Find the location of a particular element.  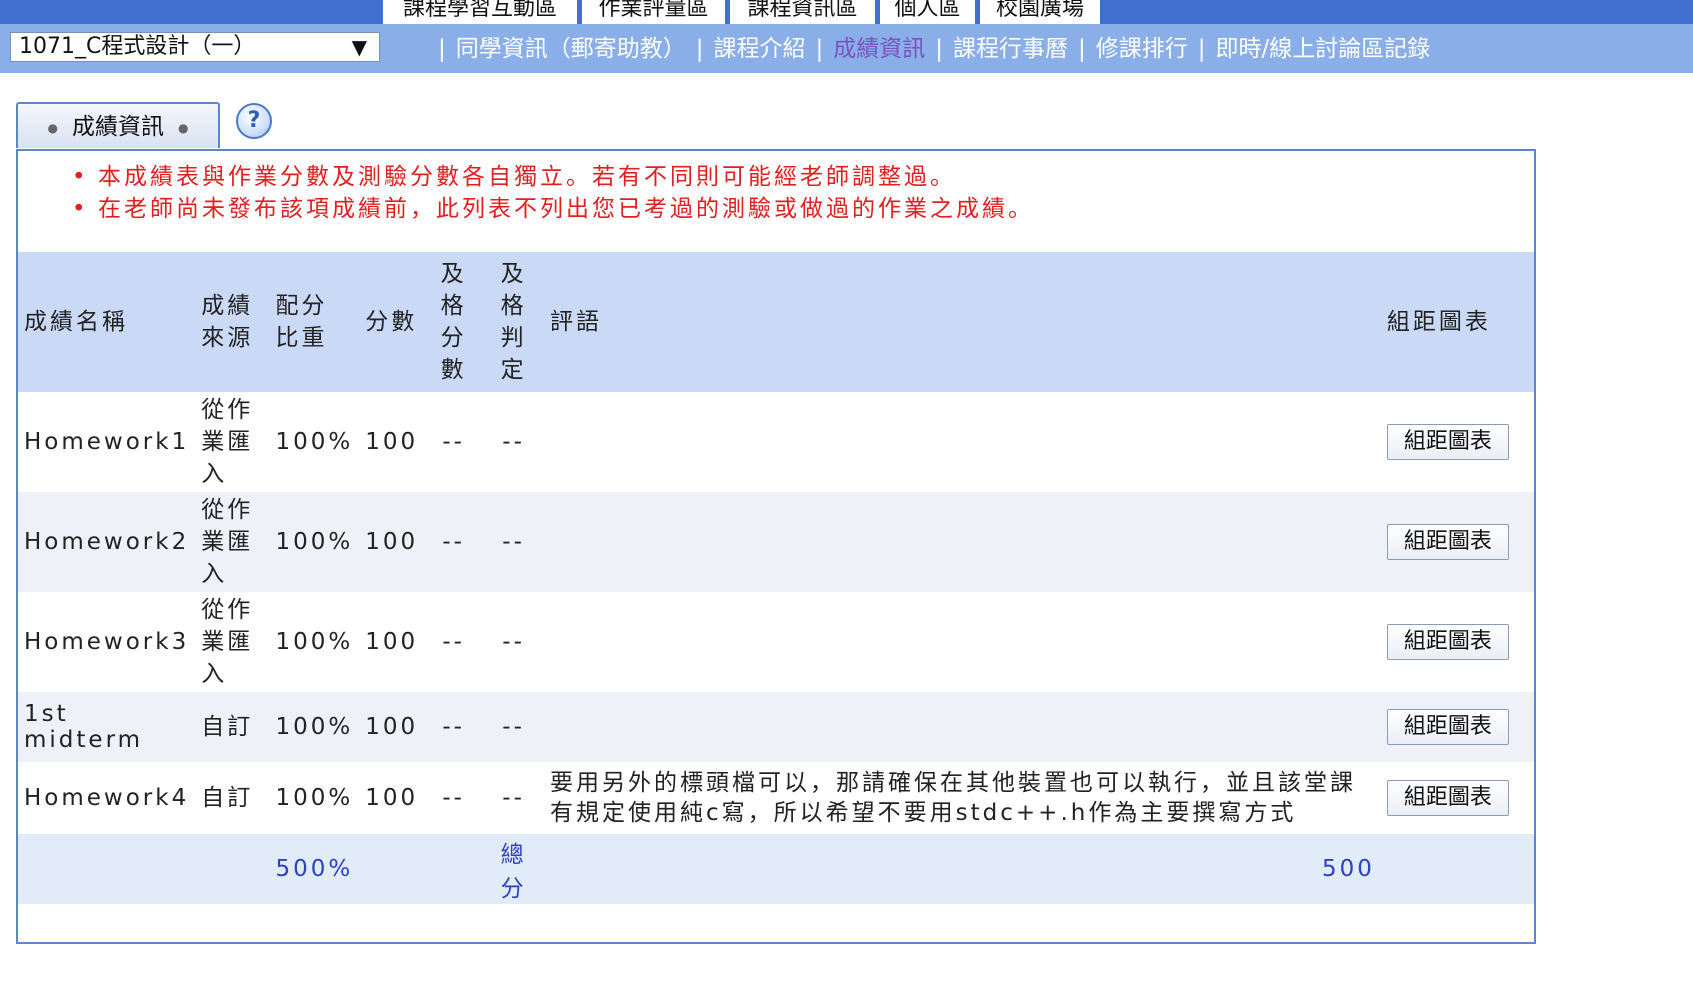

tab-course-interaction: 課程學習互動區 is located at coordinates (480, 12).